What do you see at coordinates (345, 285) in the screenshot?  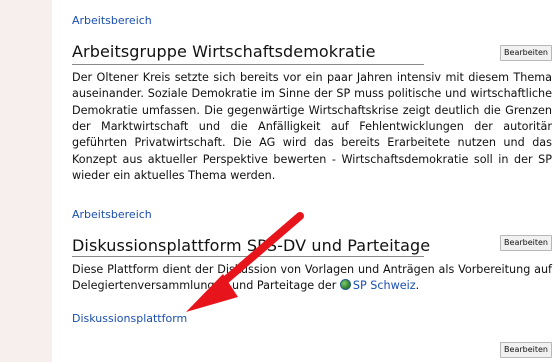 I see `globe-icon` at bounding box center [345, 285].